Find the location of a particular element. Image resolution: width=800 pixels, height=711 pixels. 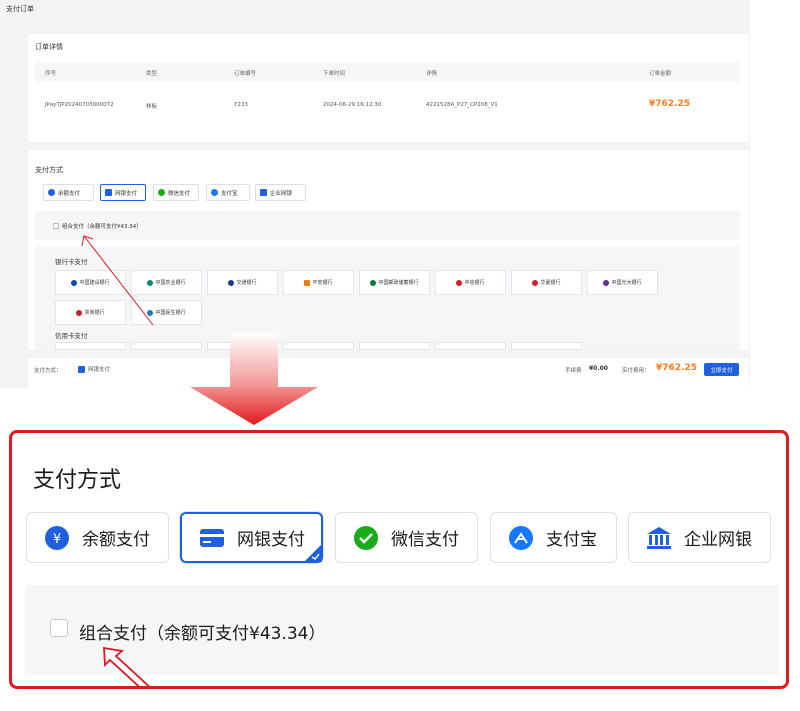

method-wechat-small: 微信支付 is located at coordinates (176, 192).